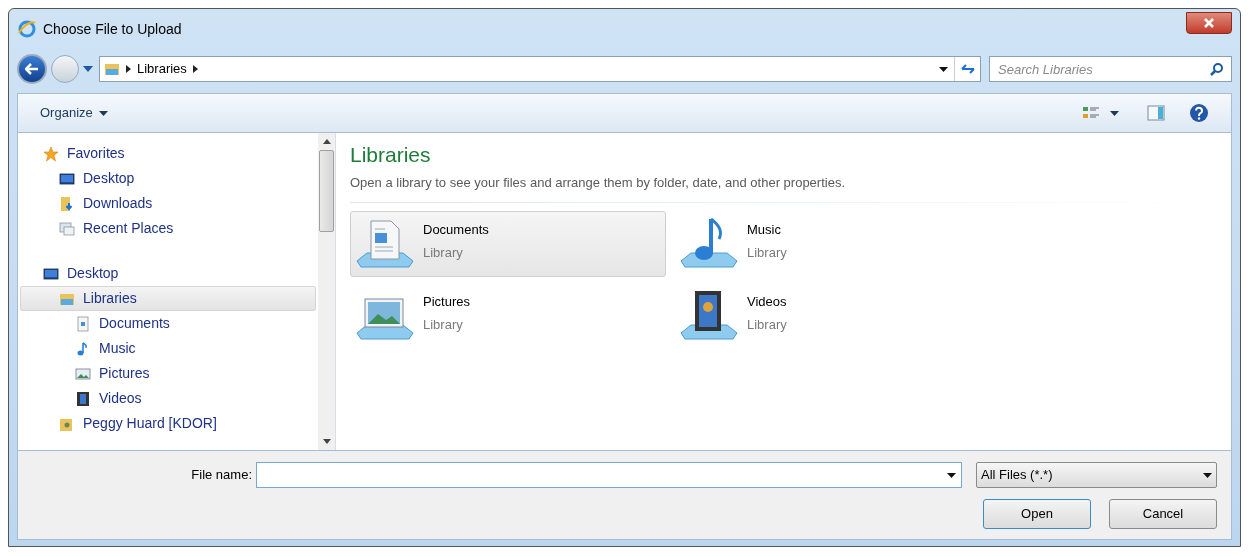 Image resolution: width=1249 pixels, height=557 pixels. I want to click on scroll-down-icon, so click(326, 441).